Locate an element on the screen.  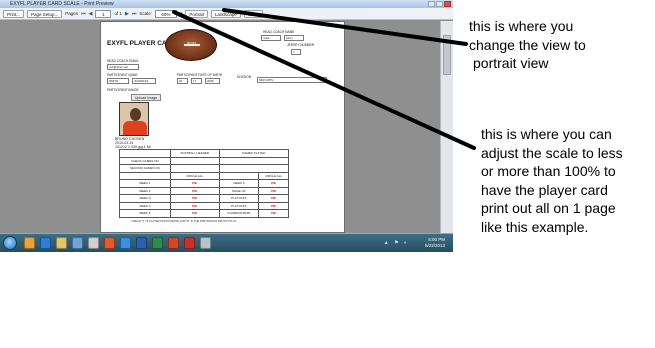
system-tray-icons: ▲ ⚑ ◐ is located at coordinates (396, 243).